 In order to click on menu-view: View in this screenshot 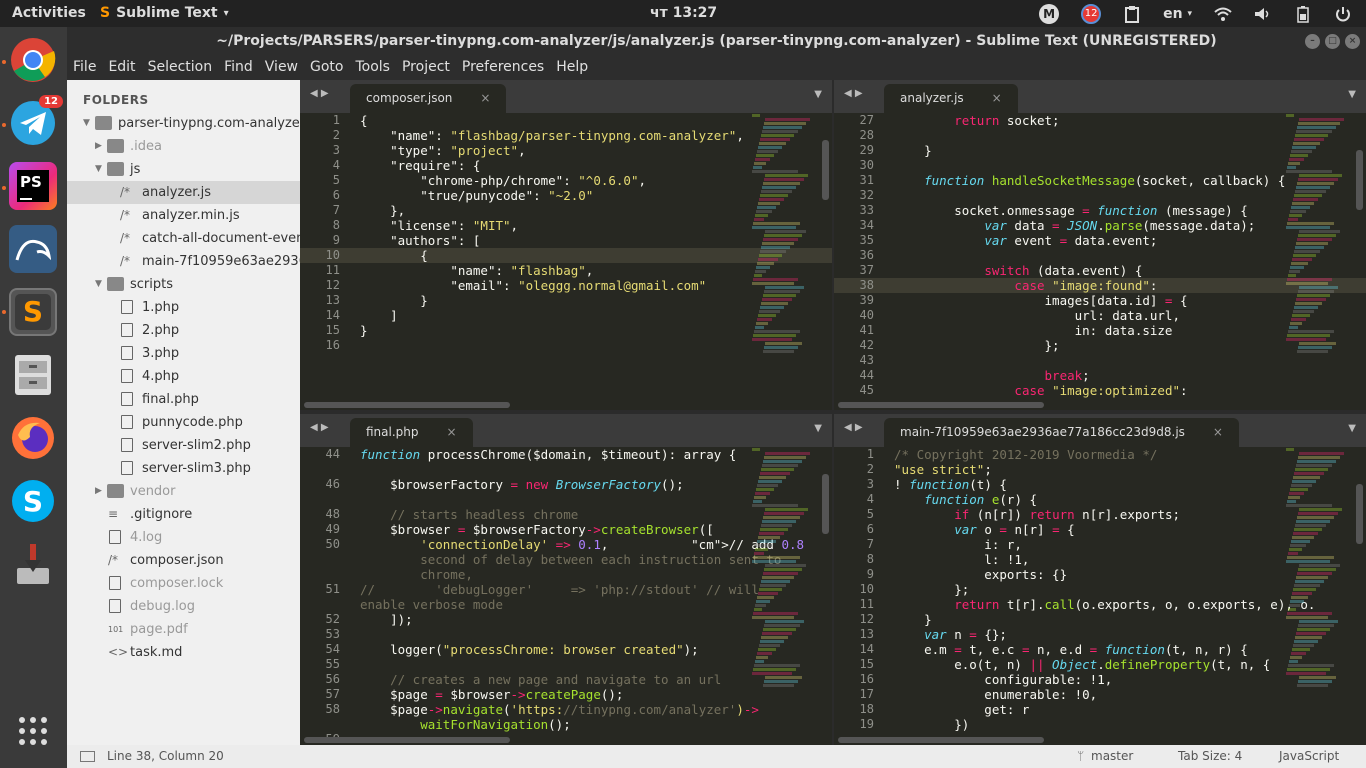, I will do `click(284, 68)`.